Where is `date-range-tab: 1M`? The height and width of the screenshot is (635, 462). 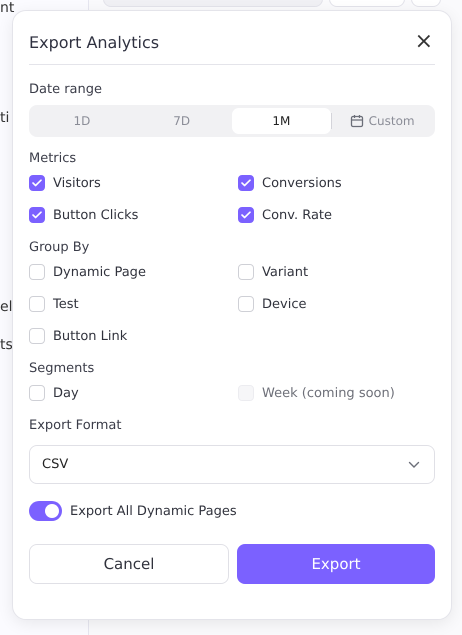
date-range-tab: 1M is located at coordinates (282, 121).